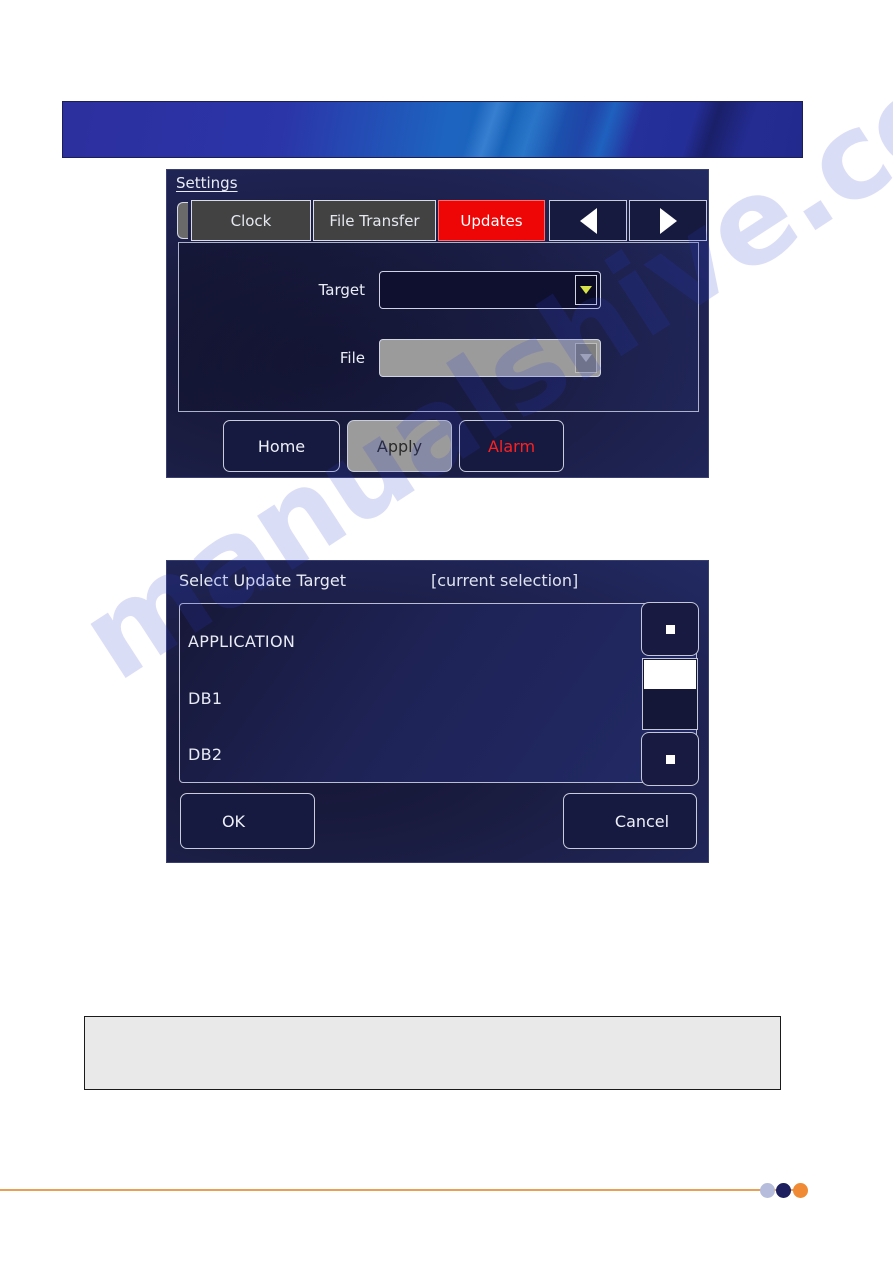 The image size is (893, 1263). I want to click on dialog-header: Select Update Target [current selection], so click(437, 584).